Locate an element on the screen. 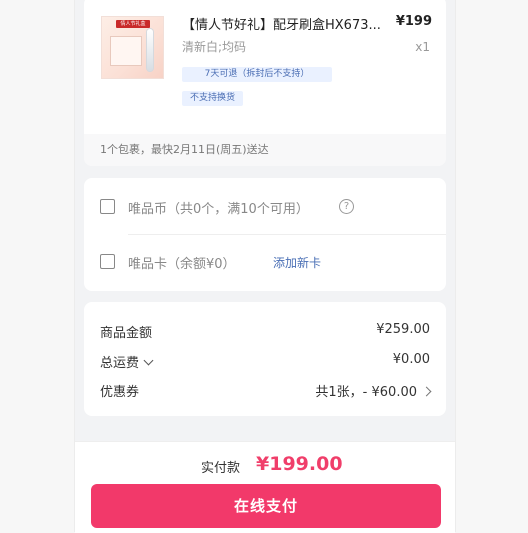 The image size is (528, 533). coupon-selector: 共1张，- ¥60.00 is located at coordinates (373, 390).